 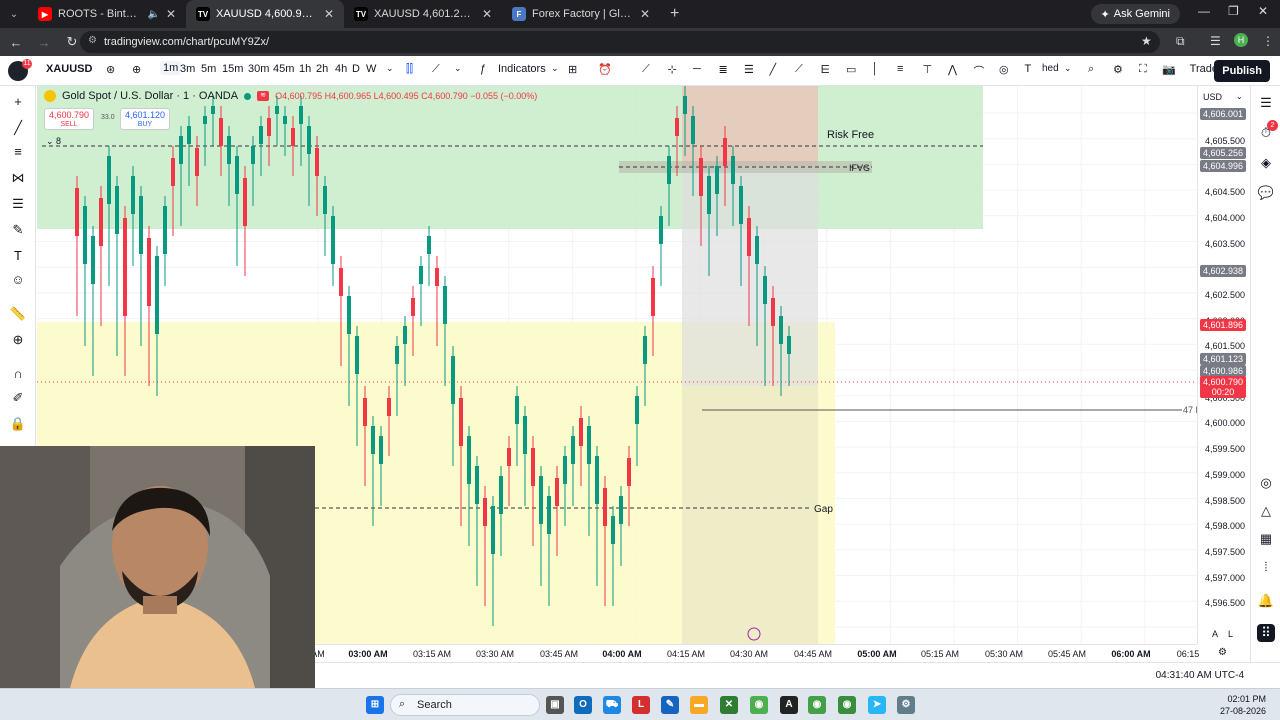 What do you see at coordinates (18, 340) in the screenshot?
I see `zoom-in-icon: ⊕` at bounding box center [18, 340].